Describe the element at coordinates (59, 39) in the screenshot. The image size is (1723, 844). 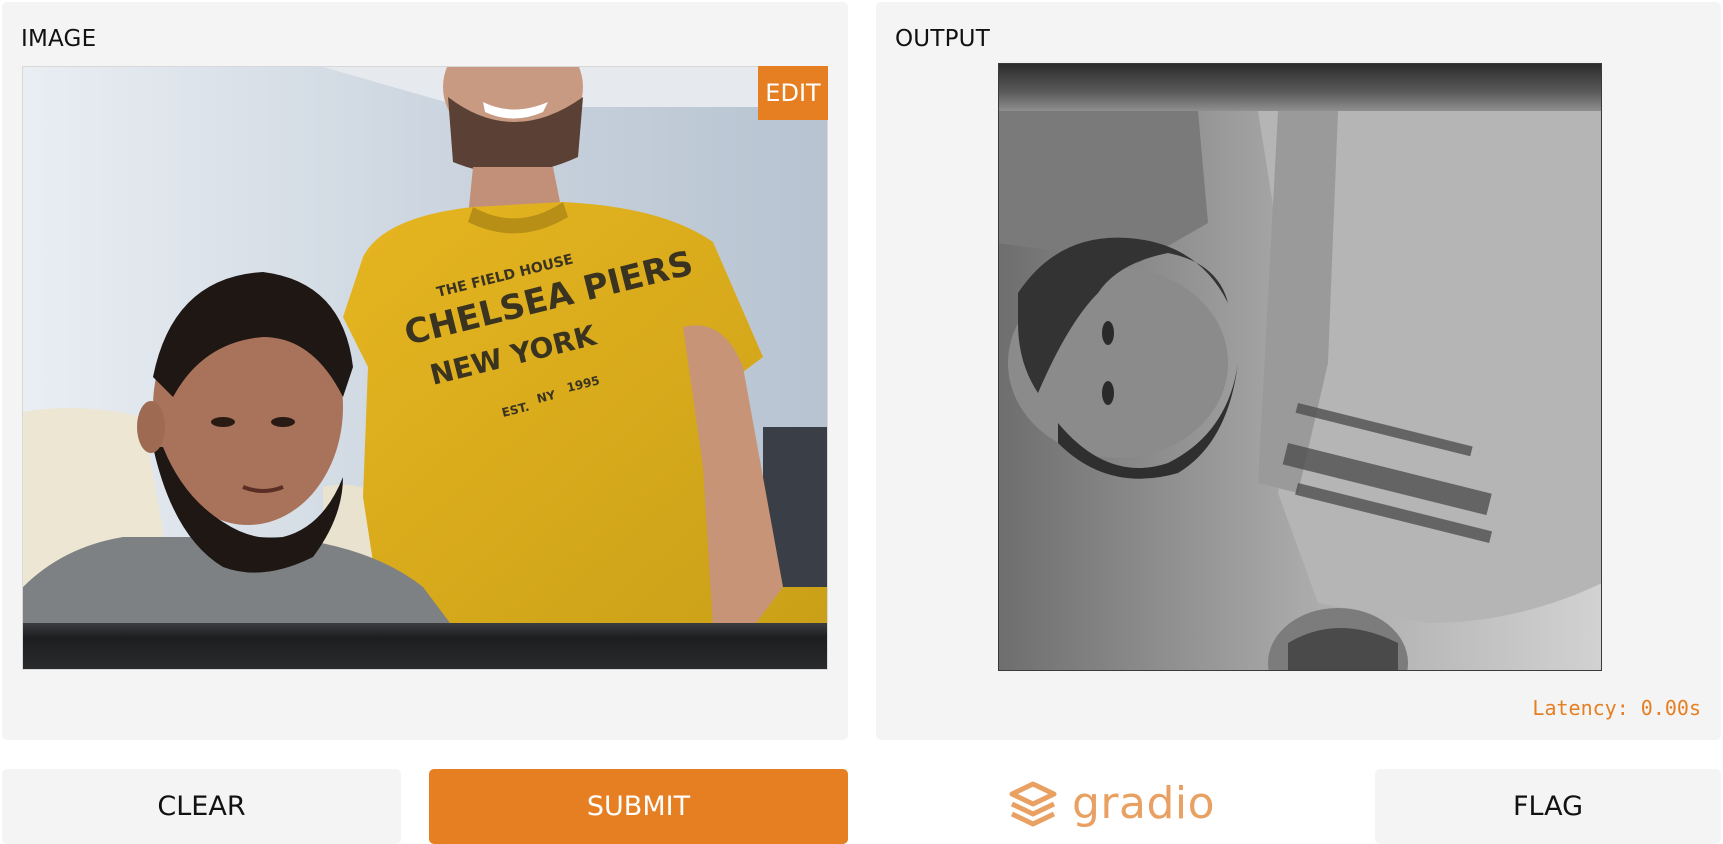
I see `input-label: IMAGE` at that location.